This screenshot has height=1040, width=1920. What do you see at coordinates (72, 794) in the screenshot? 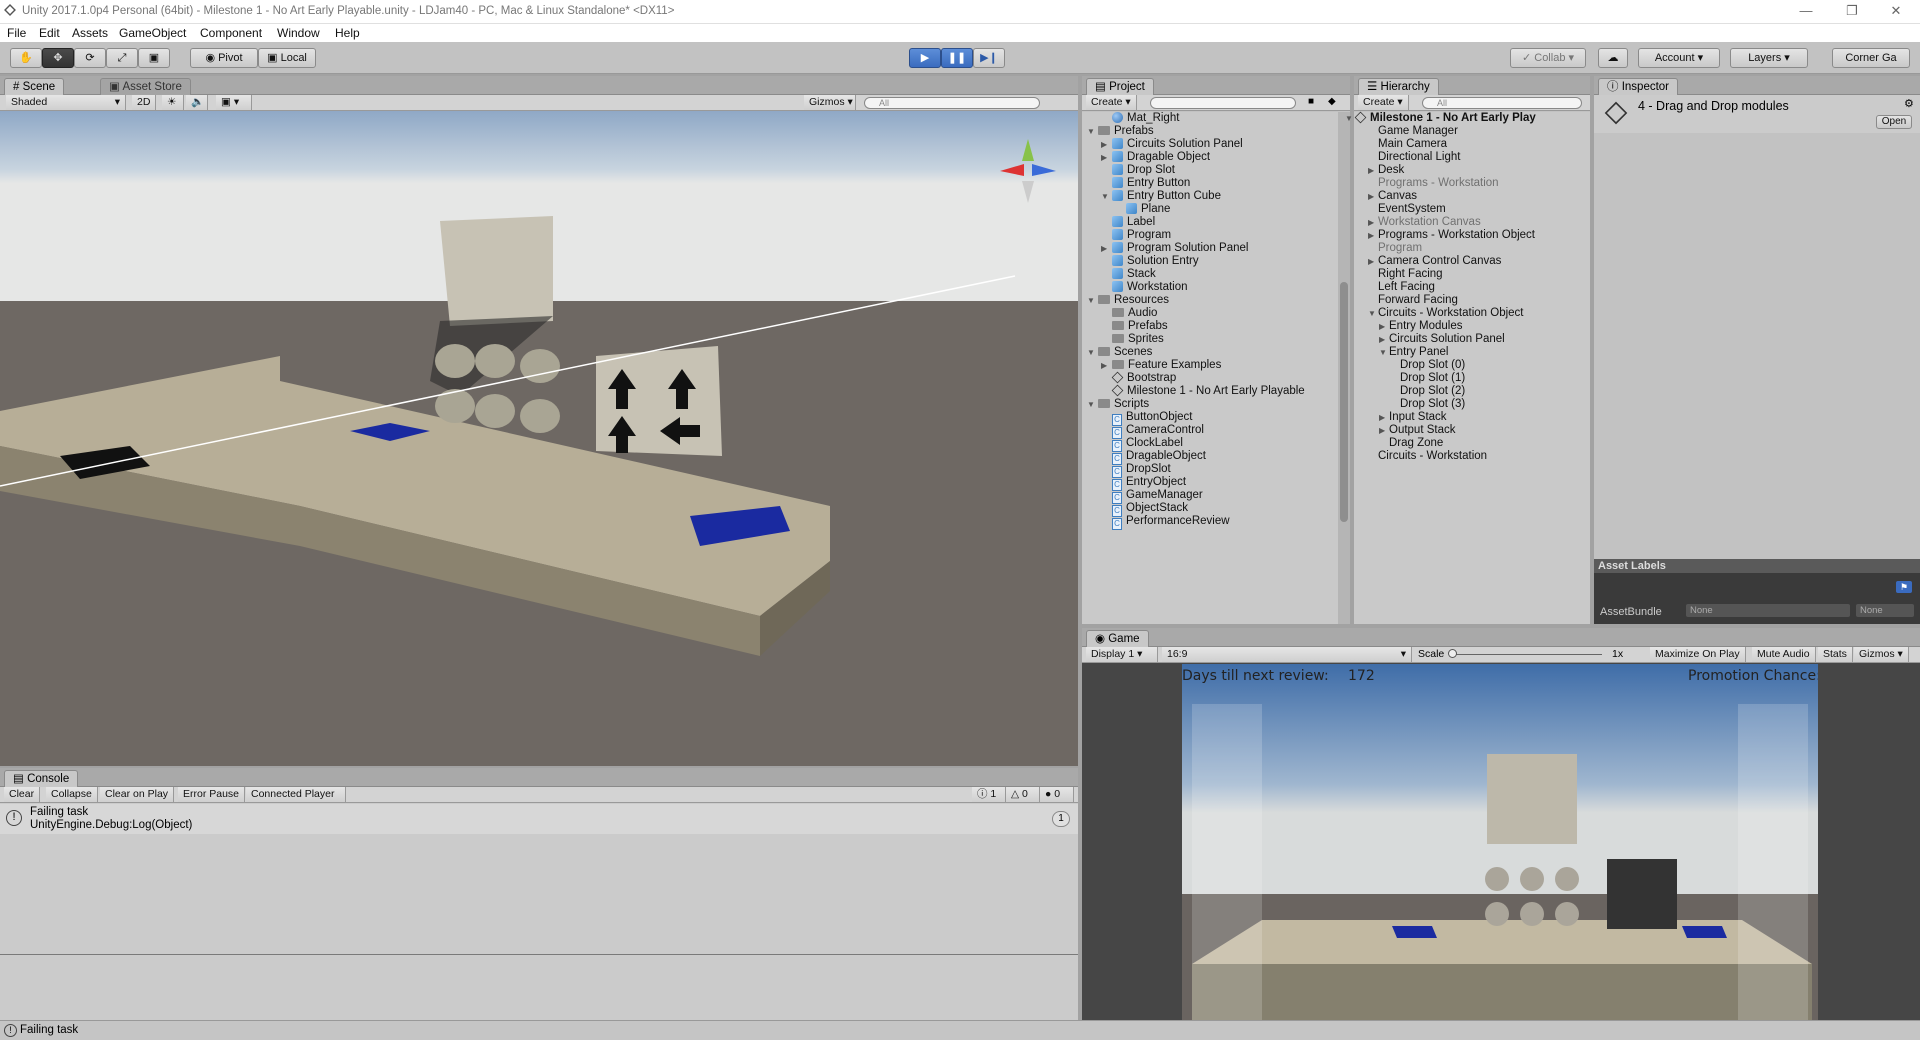
I see `collapse-button: Collapse` at bounding box center [72, 794].